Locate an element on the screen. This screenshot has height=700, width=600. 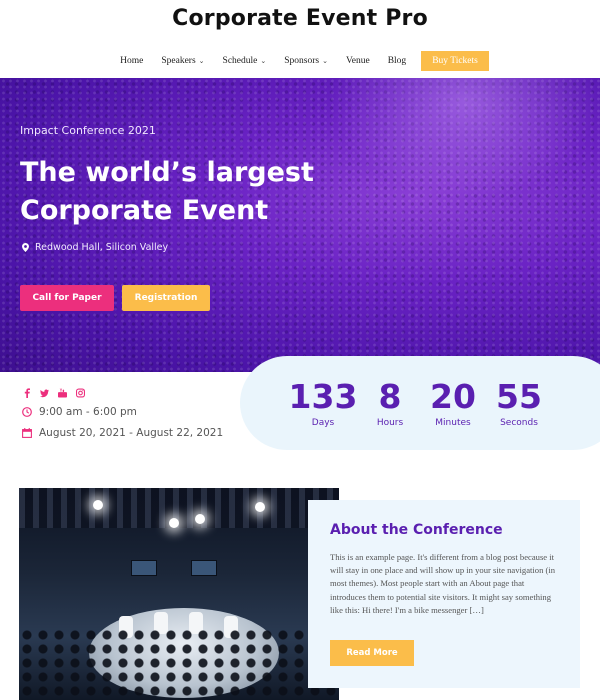
event-time: 9:00 am - 6:00 pm is located at coordinates (79, 412).